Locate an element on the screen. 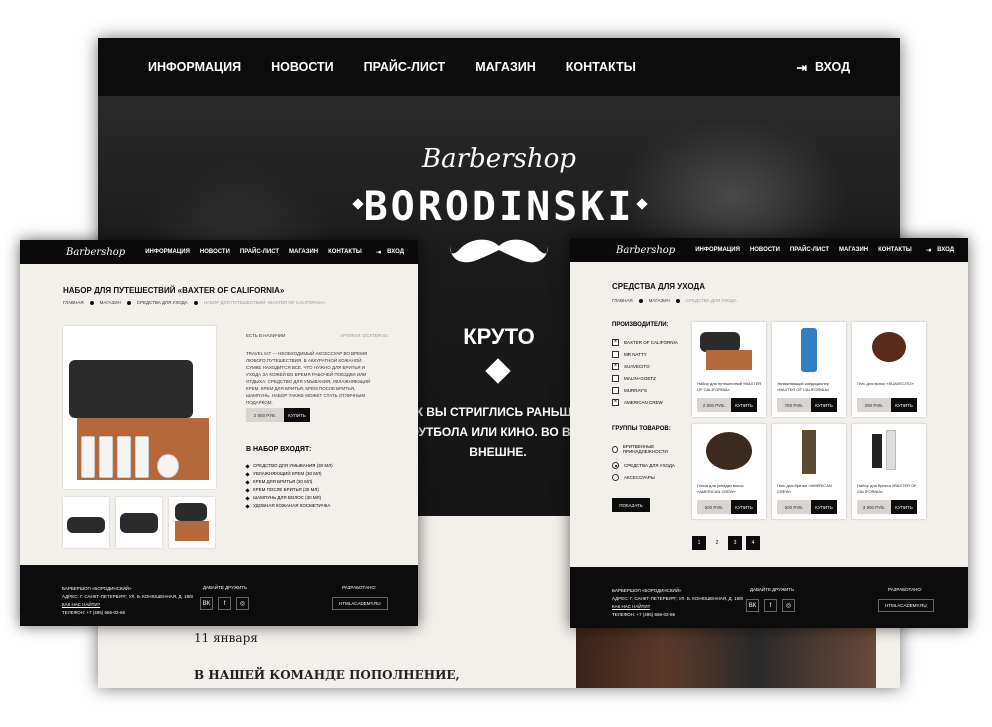 The width and height of the screenshot is (992, 727). hero-brand: BORODINSKI is located at coordinates (499, 207).